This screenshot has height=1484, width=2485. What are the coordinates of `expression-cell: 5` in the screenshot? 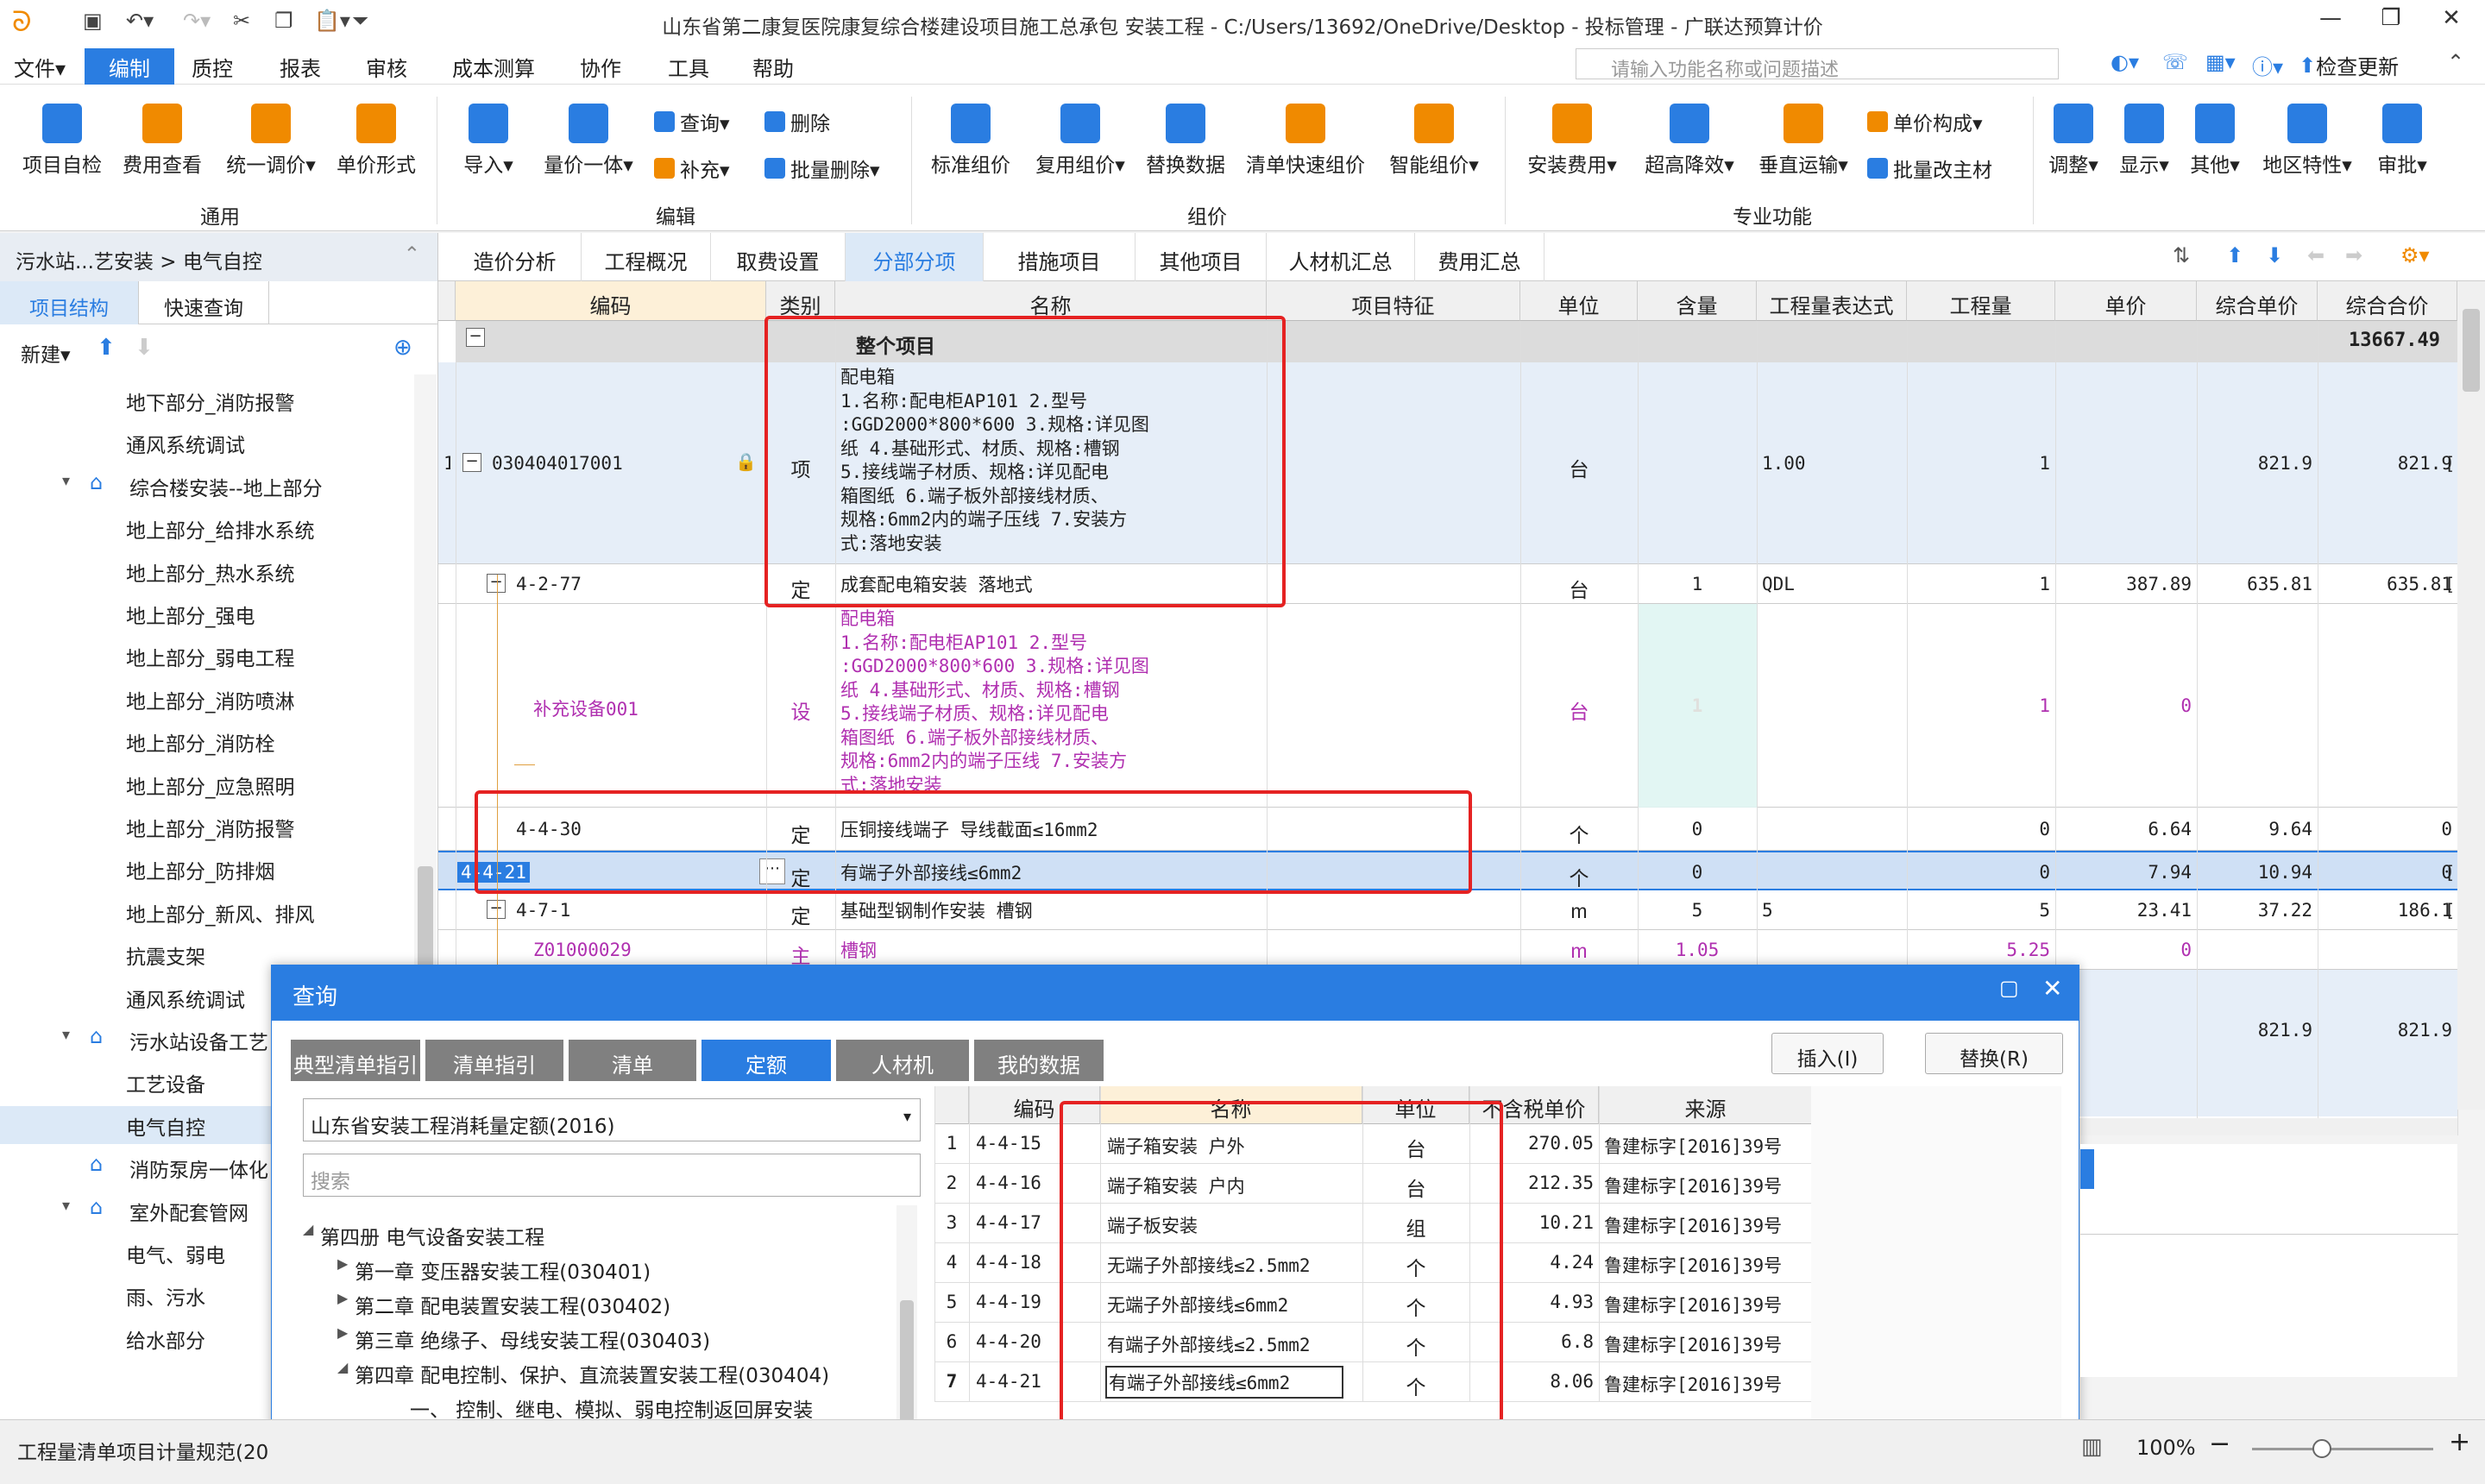 It's located at (1832, 910).